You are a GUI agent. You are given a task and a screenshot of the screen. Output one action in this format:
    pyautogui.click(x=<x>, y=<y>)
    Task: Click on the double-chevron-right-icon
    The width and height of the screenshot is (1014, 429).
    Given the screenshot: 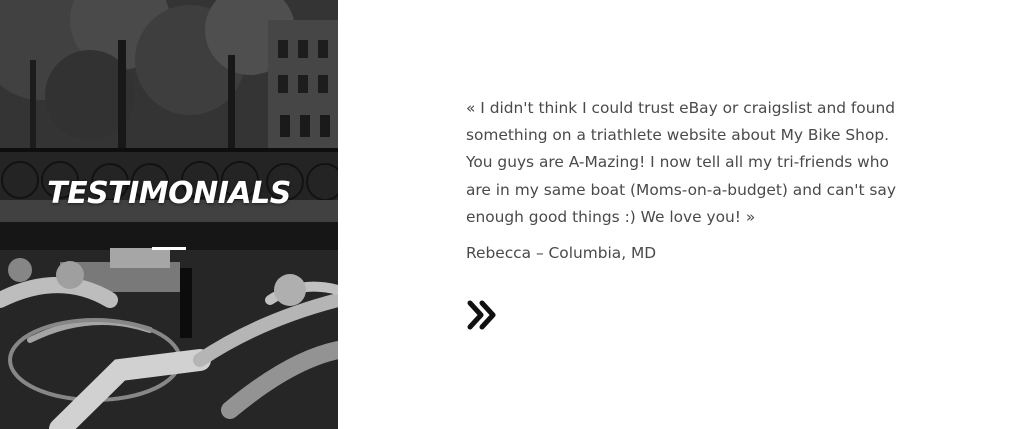 What is the action you would take?
    pyautogui.click(x=481, y=315)
    